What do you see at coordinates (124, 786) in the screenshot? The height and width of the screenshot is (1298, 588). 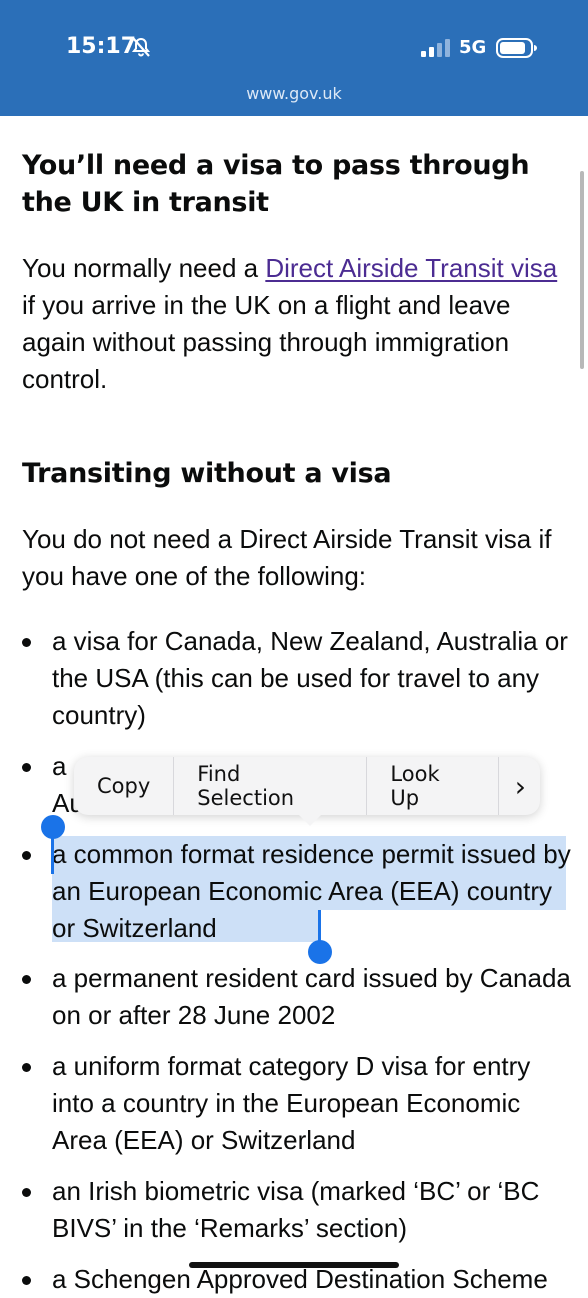 I see `copy-button: Copy` at bounding box center [124, 786].